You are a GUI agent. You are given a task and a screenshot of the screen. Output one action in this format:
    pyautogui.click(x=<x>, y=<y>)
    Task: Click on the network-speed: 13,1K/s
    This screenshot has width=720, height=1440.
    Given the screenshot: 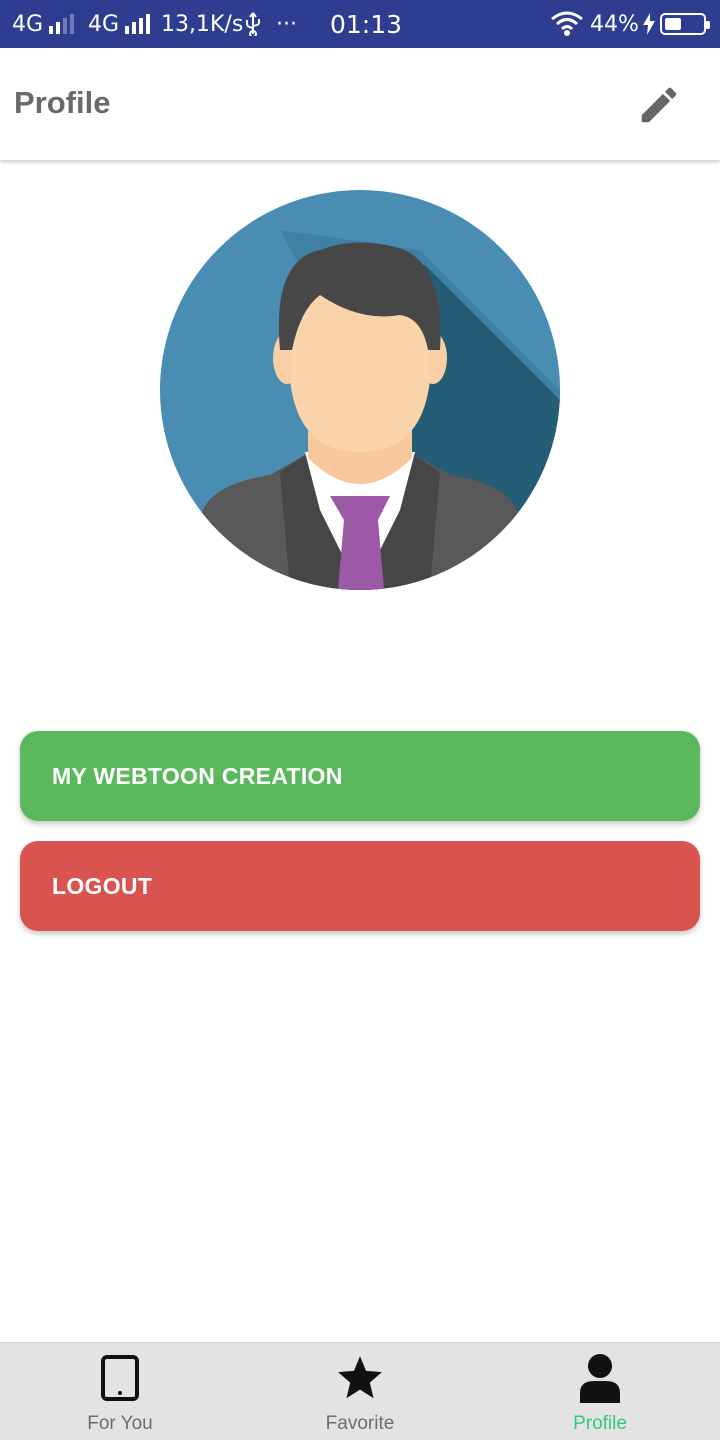 What is the action you would take?
    pyautogui.click(x=202, y=24)
    